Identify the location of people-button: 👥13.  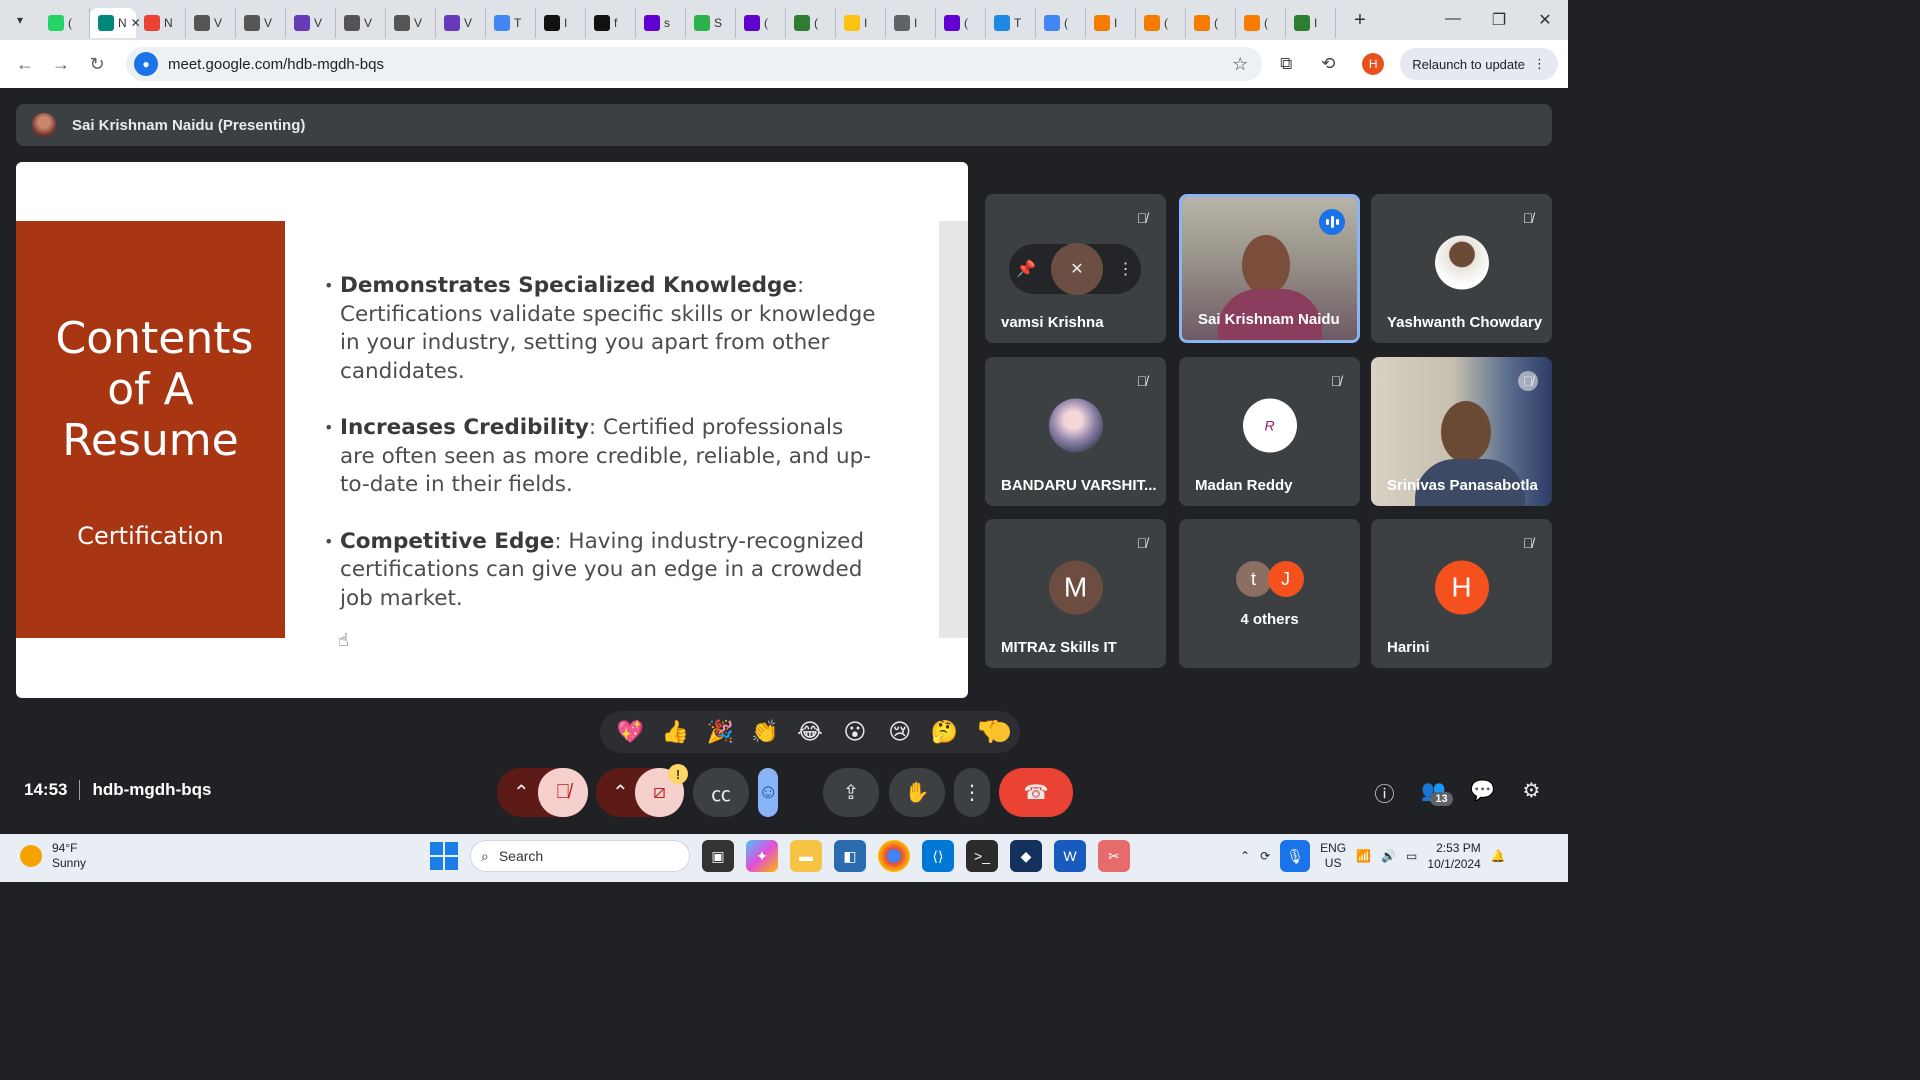
(1436, 802).